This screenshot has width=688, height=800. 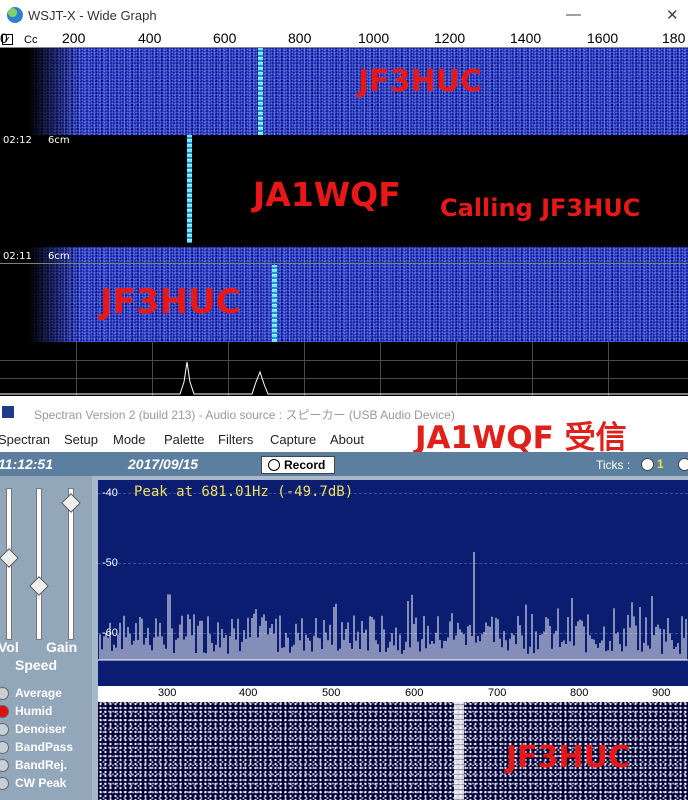 I want to click on freq-label: 180, so click(x=674, y=38).